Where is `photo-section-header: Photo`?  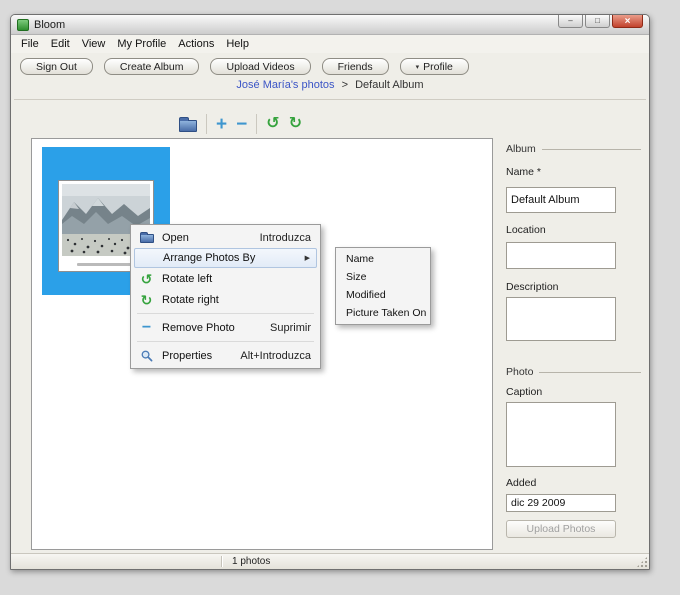
photo-section-header: Photo is located at coordinates (573, 372).